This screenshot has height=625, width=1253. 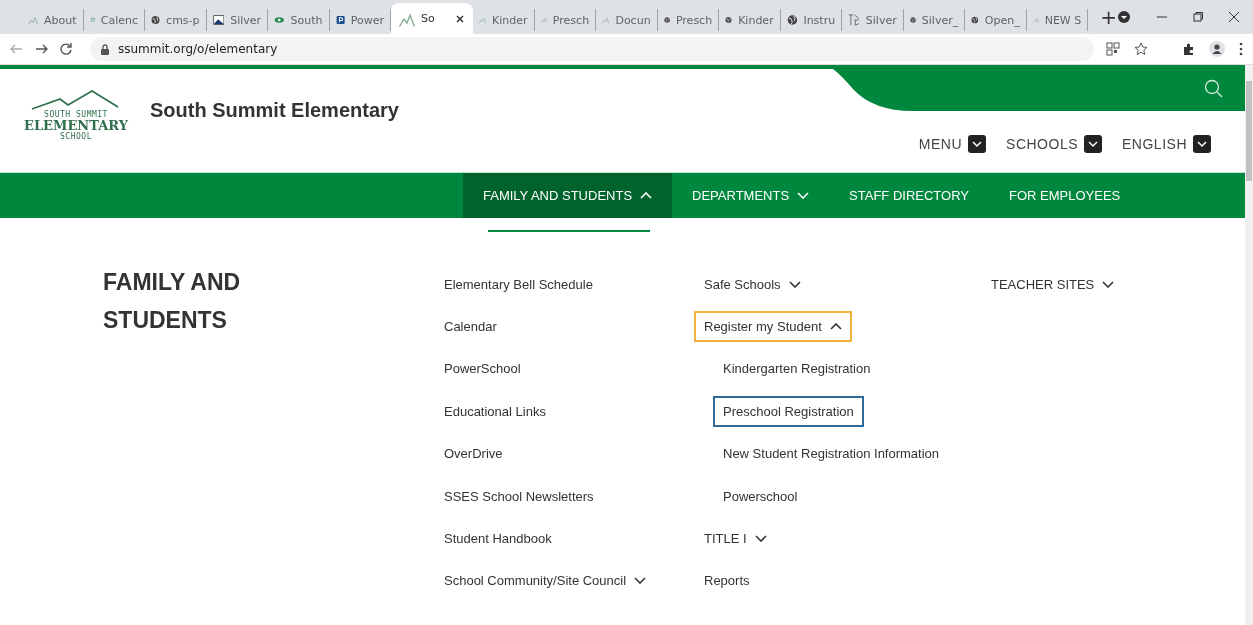 What do you see at coordinates (797, 369) in the screenshot?
I see `page-link: Kindergarten Registration` at bounding box center [797, 369].